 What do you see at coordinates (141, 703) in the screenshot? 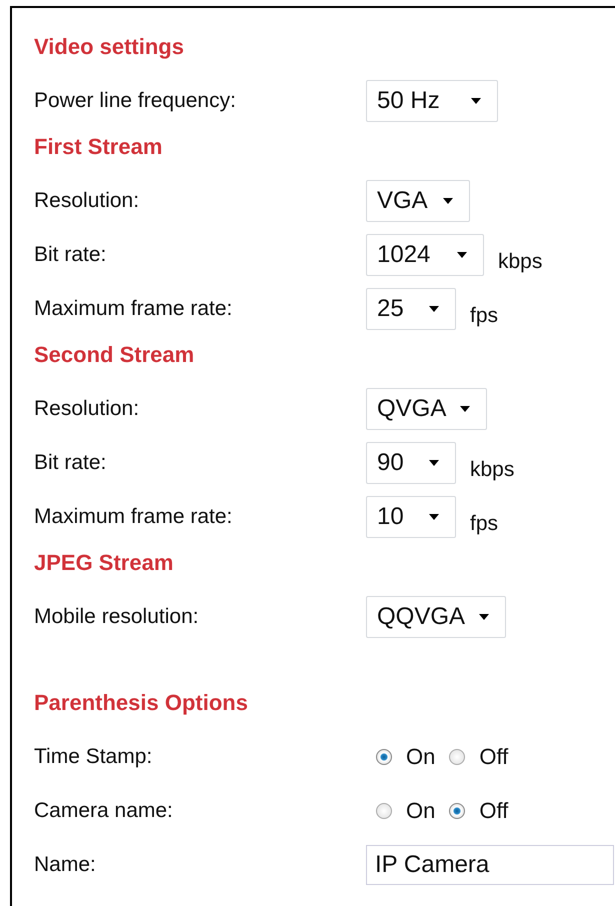
I see `section-heading: Parenthesis Options` at bounding box center [141, 703].